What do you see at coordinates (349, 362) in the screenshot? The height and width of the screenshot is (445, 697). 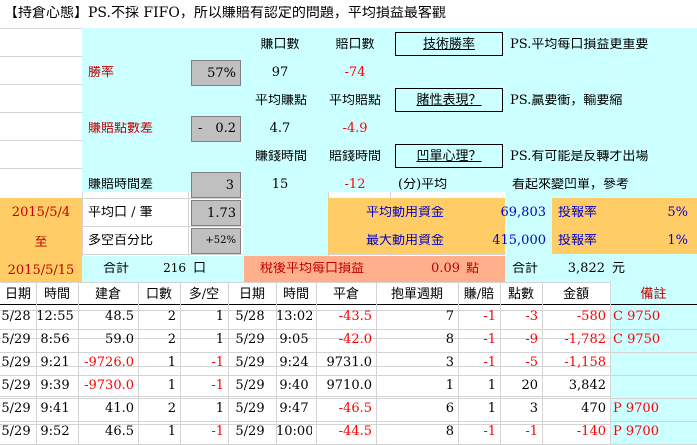 I see `cell-close-price: 9731.0` at bounding box center [349, 362].